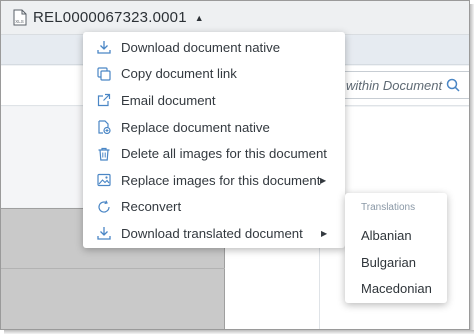  What do you see at coordinates (168, 100) in the screenshot?
I see `menu-item-label: Email document` at bounding box center [168, 100].